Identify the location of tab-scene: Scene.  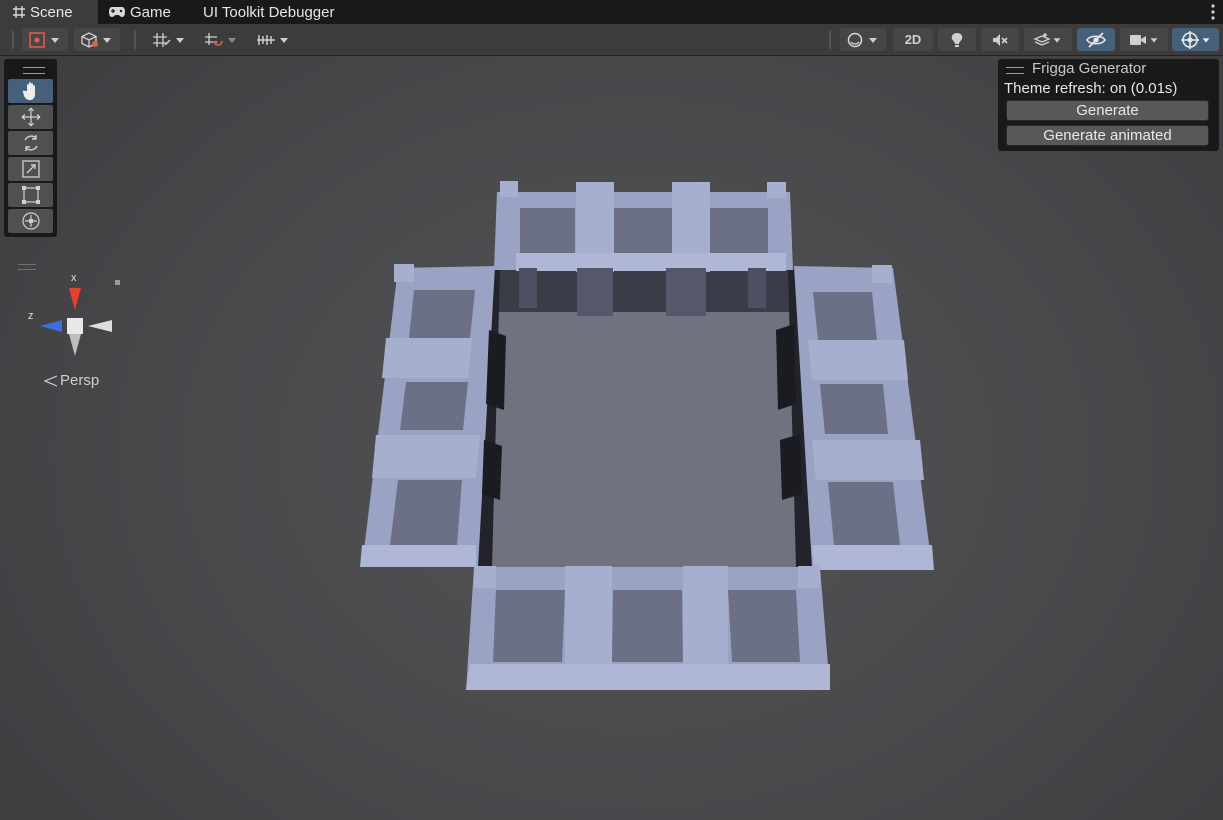
(49, 12).